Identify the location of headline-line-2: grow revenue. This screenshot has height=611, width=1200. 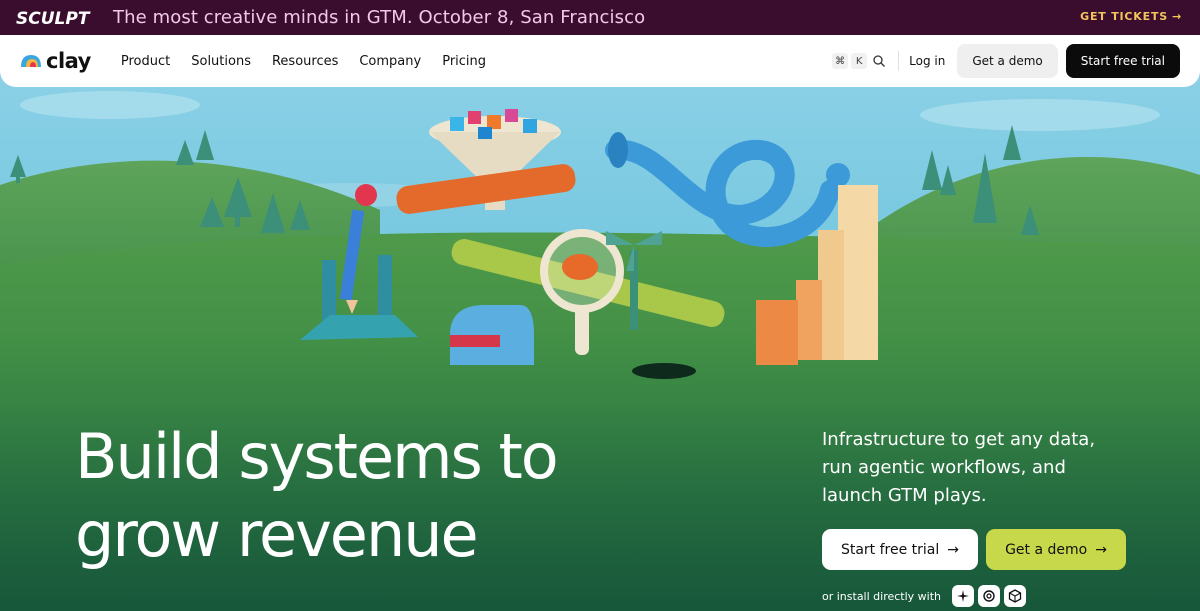
(277, 534).